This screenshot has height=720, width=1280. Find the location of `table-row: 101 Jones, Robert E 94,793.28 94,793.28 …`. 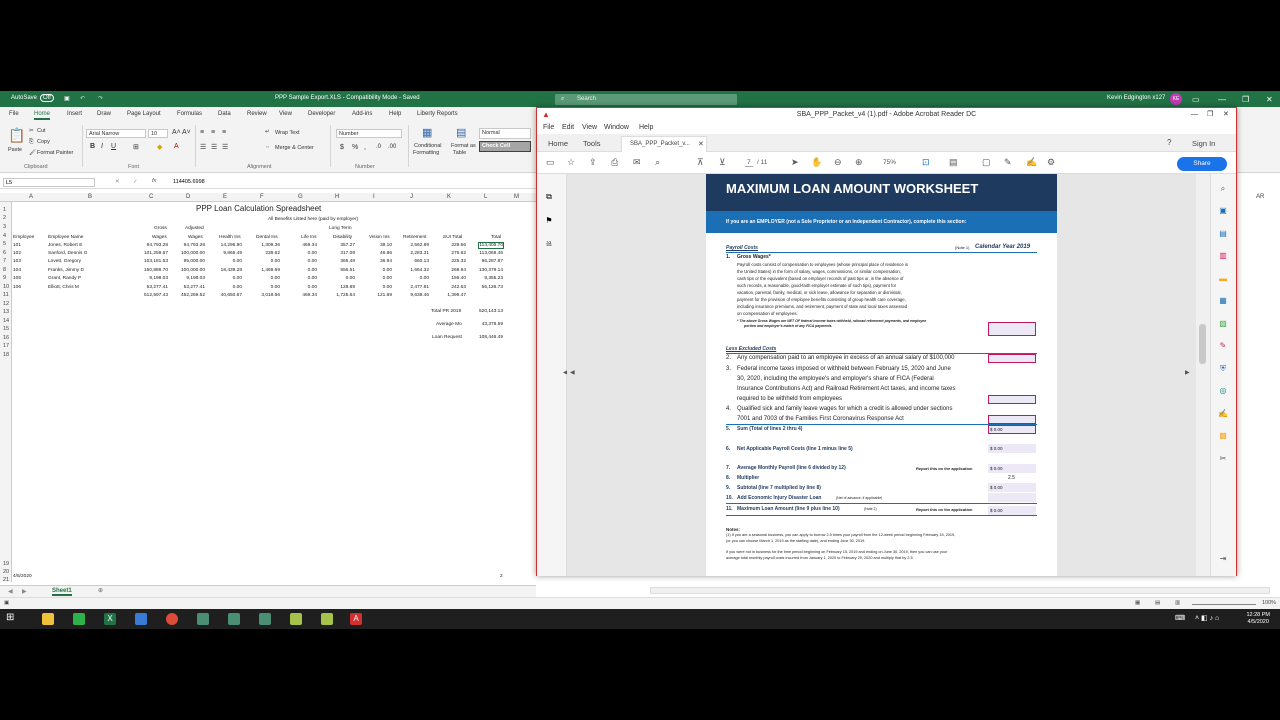

table-row: 101 Jones, Robert E 94,793.28 94,793.28 … is located at coordinates (274, 246).